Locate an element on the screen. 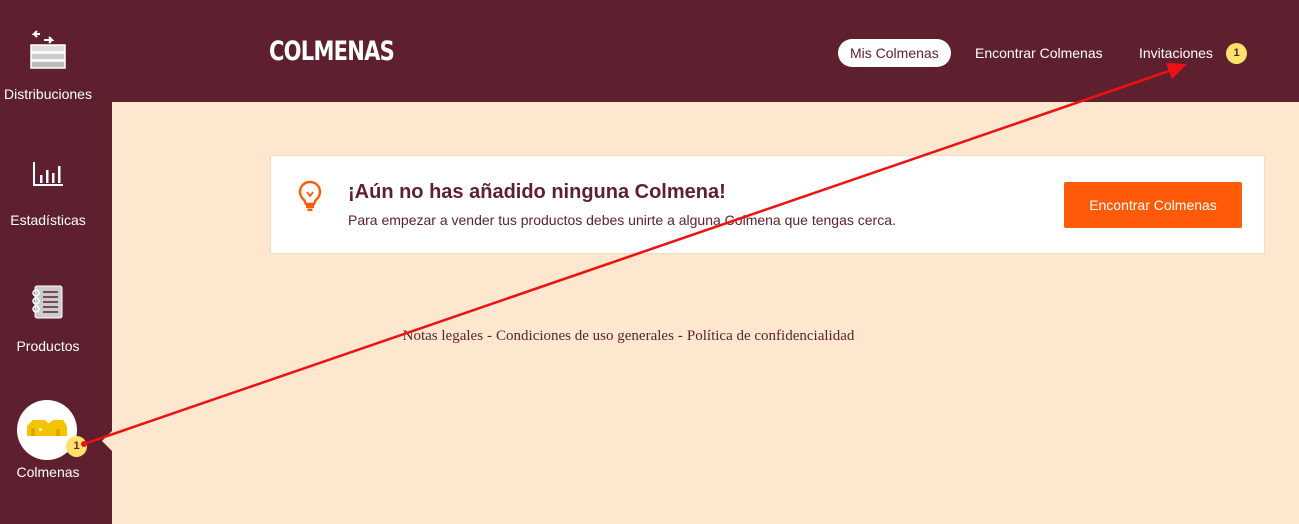 Image resolution: width=1299 pixels, height=524 pixels. tab-encontrar-colmenas: Encontrar Colmenas is located at coordinates (1039, 53).